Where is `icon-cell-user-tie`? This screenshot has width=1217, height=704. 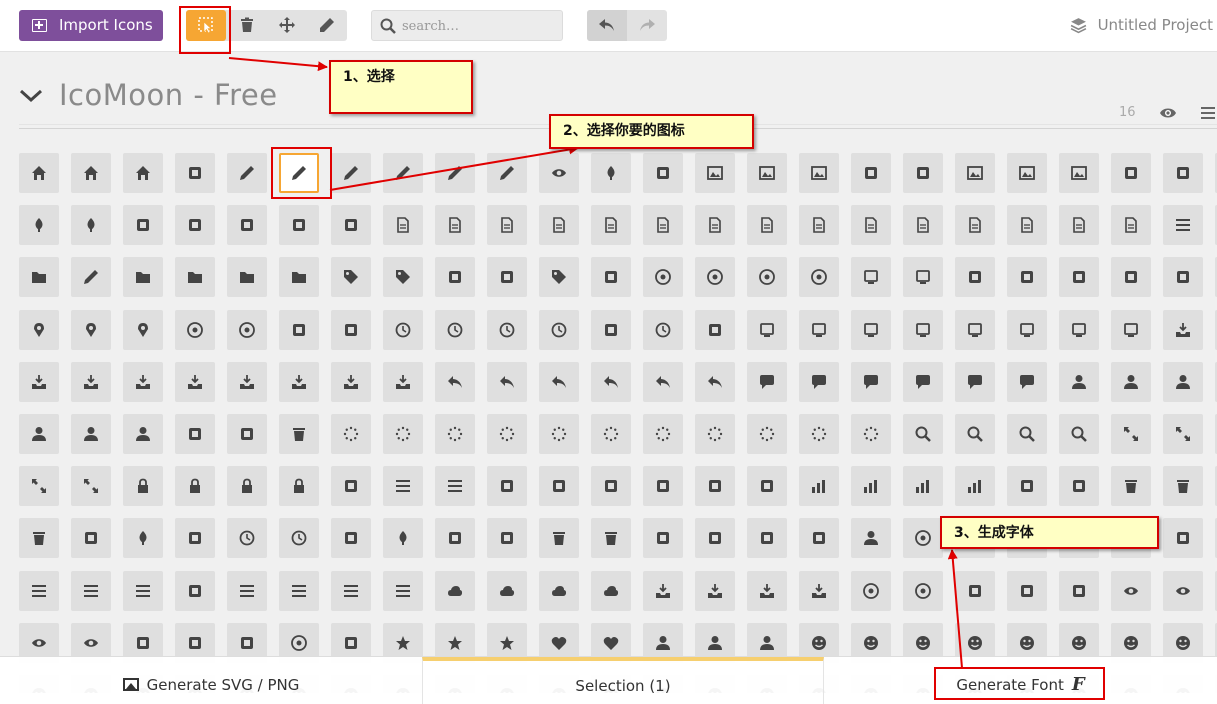 icon-cell-user-tie is located at coordinates (143, 434).